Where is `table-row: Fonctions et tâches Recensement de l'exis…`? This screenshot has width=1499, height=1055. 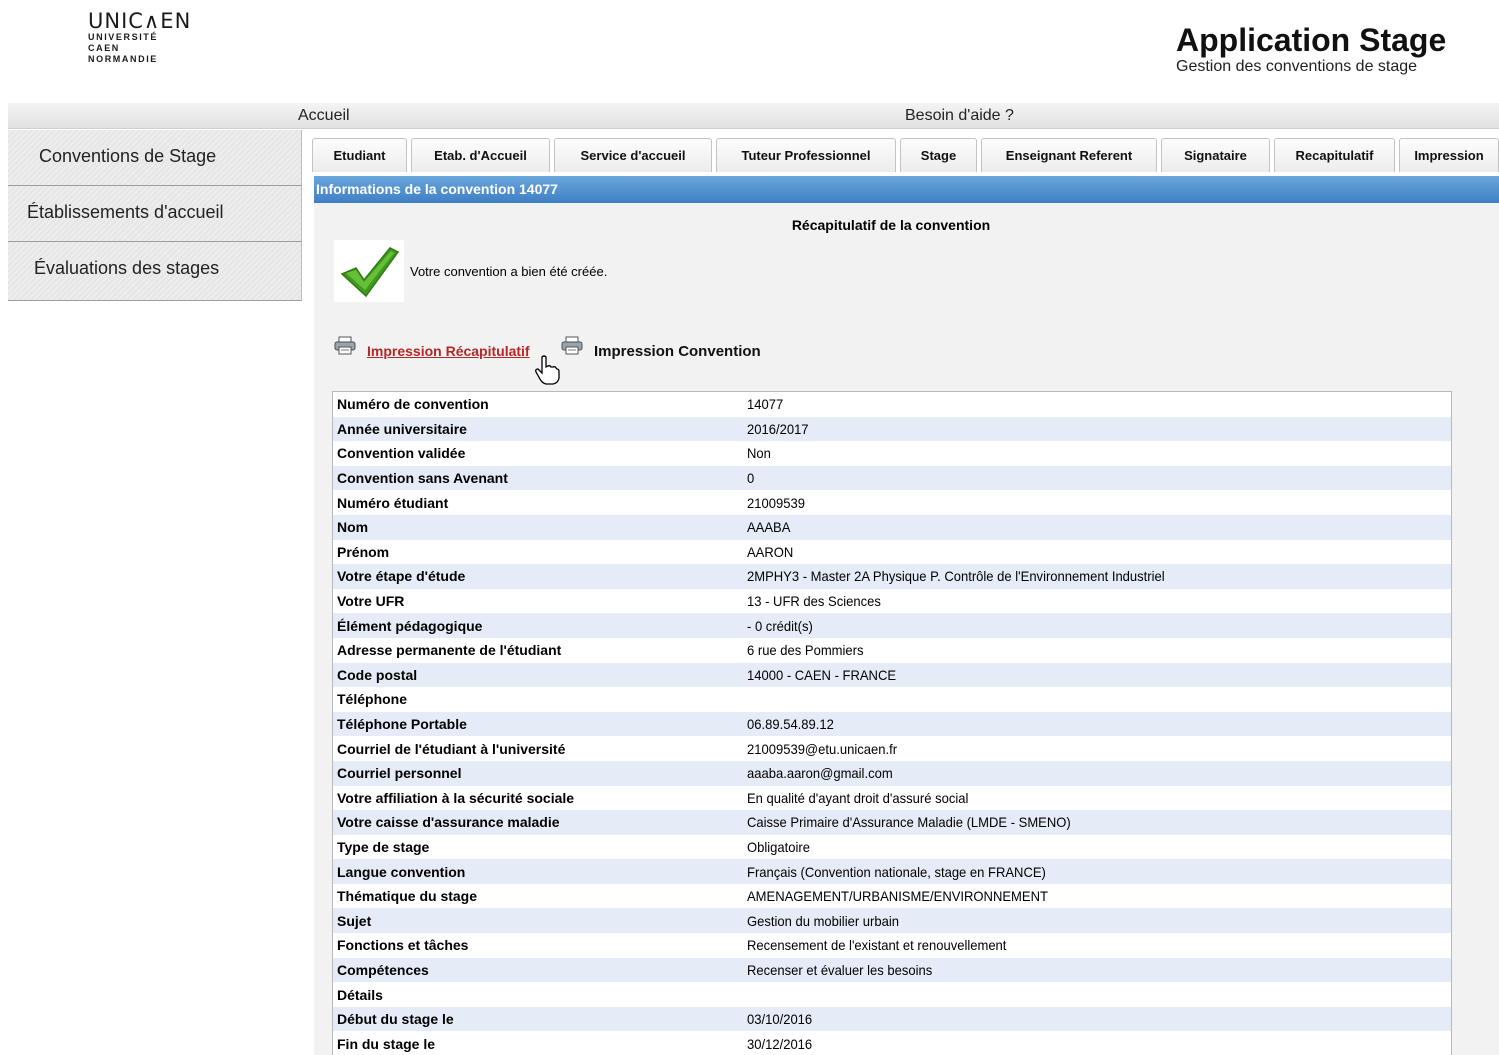 table-row: Fonctions et tâches Recensement de l'exis… is located at coordinates (892, 945).